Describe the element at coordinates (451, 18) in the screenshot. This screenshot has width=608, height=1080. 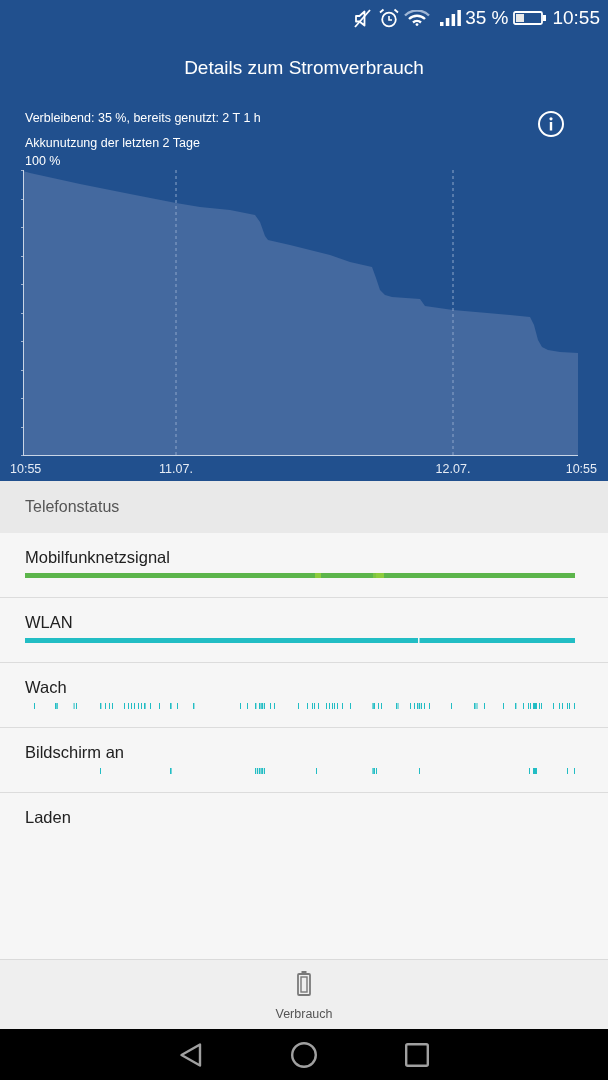
I see `signal-icon` at that location.